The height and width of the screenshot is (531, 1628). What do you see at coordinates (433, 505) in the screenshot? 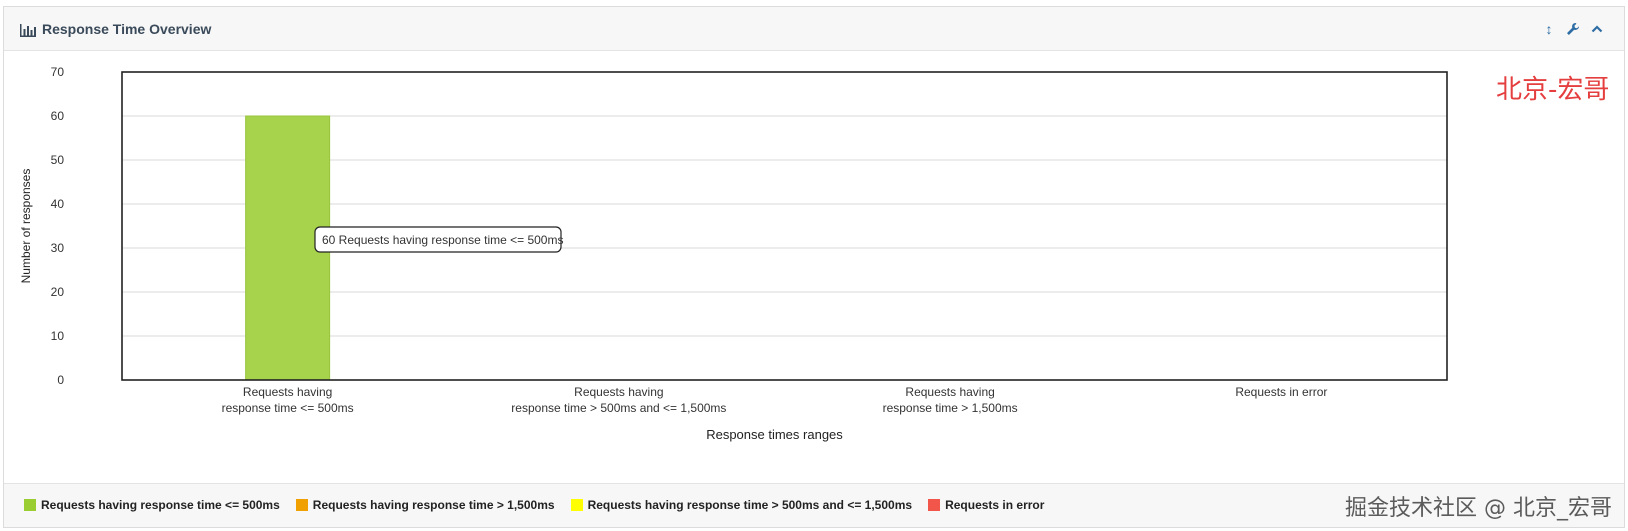
I see `legend-label-slow: Requests having response time > 1,500ms` at bounding box center [433, 505].